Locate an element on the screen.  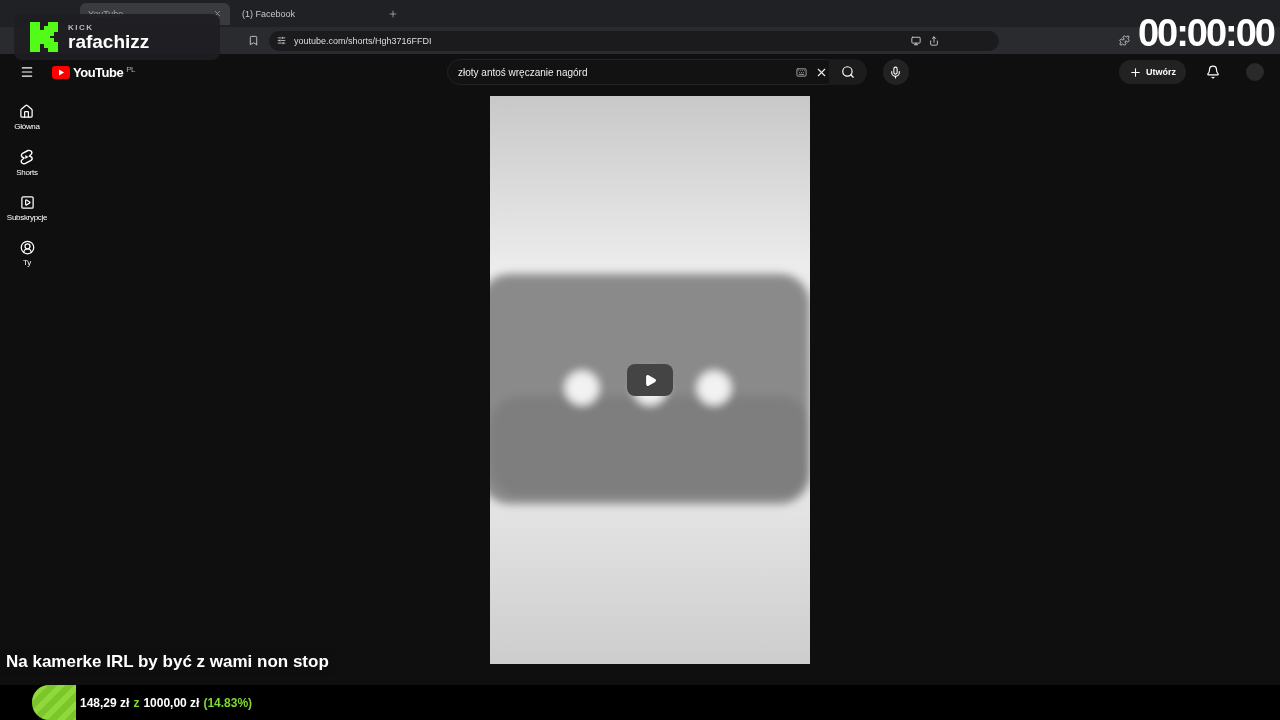
search-icon is located at coordinates (848, 72).